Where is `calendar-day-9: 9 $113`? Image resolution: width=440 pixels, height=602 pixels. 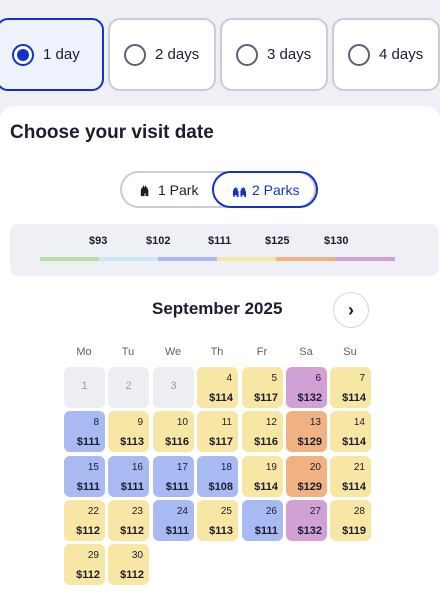 calendar-day-9: 9 $113 is located at coordinates (128, 431).